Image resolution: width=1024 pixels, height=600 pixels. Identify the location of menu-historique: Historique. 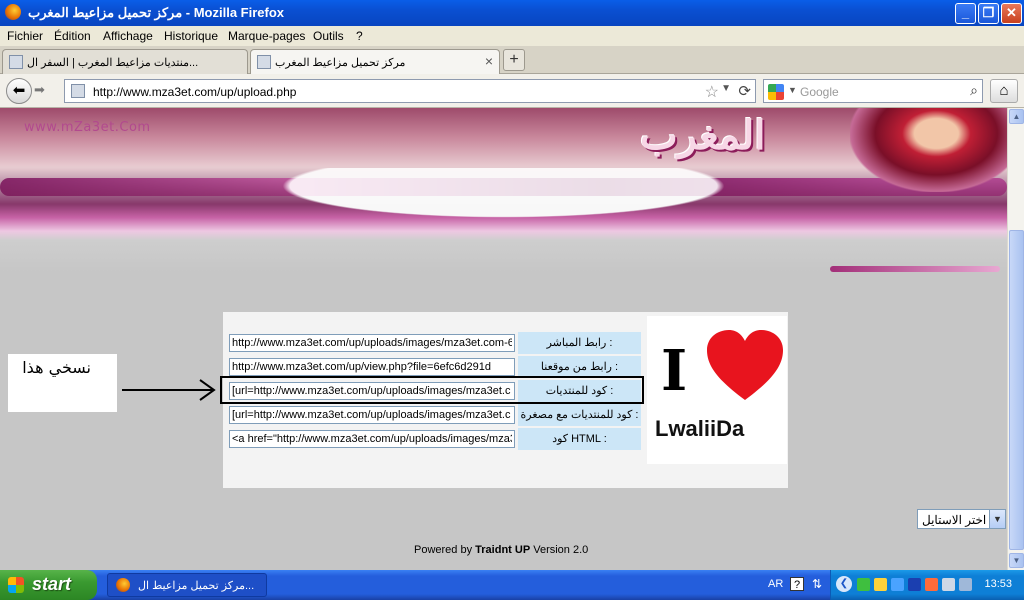
(191, 36).